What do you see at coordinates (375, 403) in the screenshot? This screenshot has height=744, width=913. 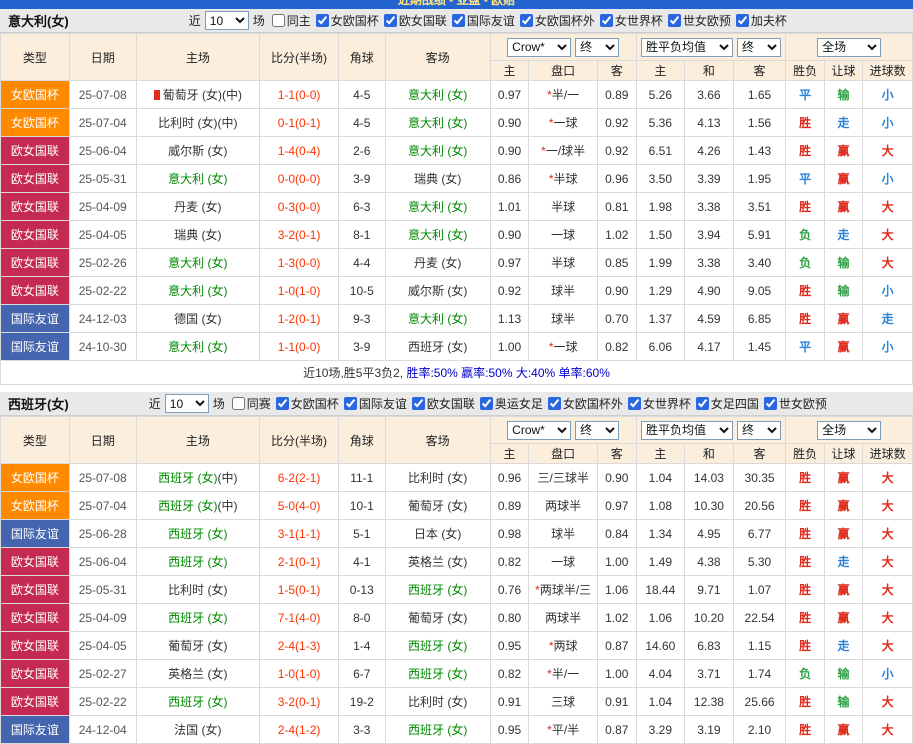 I see `filter-item: 国际友谊` at bounding box center [375, 403].